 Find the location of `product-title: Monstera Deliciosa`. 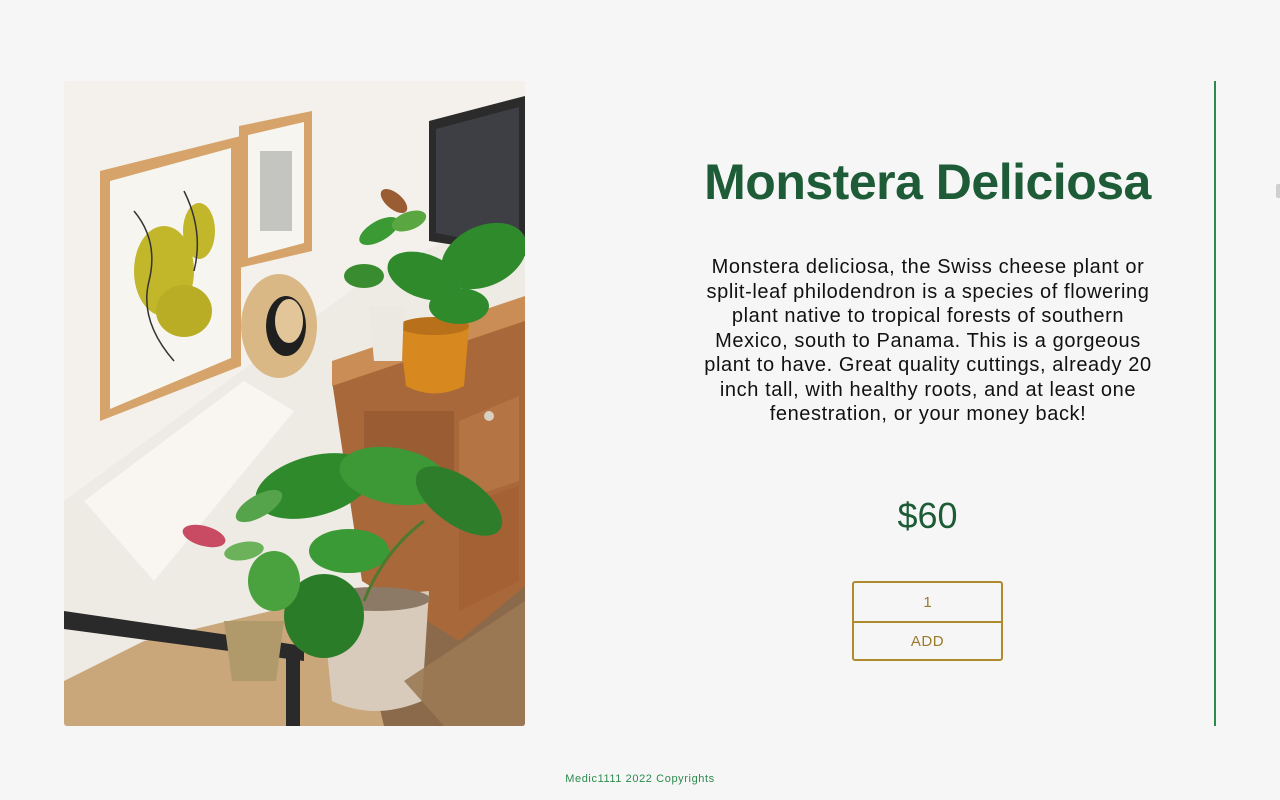

product-title: Monstera Deliciosa is located at coordinates (927, 182).